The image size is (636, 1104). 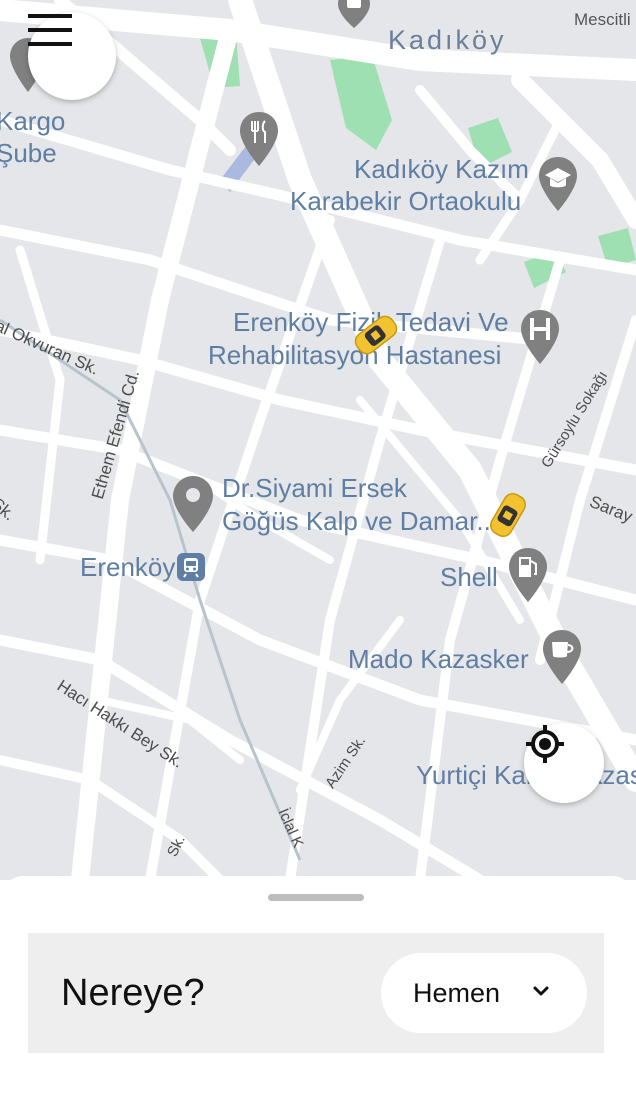 What do you see at coordinates (441, 169) in the screenshot?
I see `poi-label-school-line1: Kadıköy Kazım` at bounding box center [441, 169].